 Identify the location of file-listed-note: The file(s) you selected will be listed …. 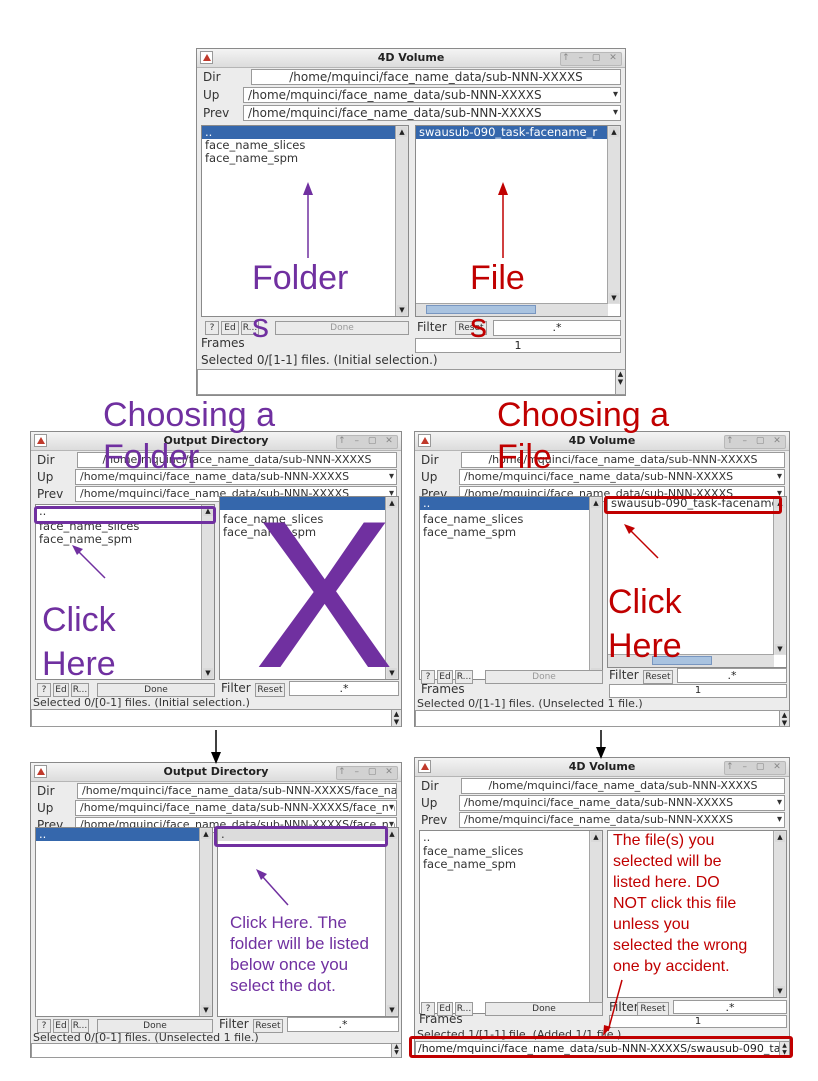
(680, 903).